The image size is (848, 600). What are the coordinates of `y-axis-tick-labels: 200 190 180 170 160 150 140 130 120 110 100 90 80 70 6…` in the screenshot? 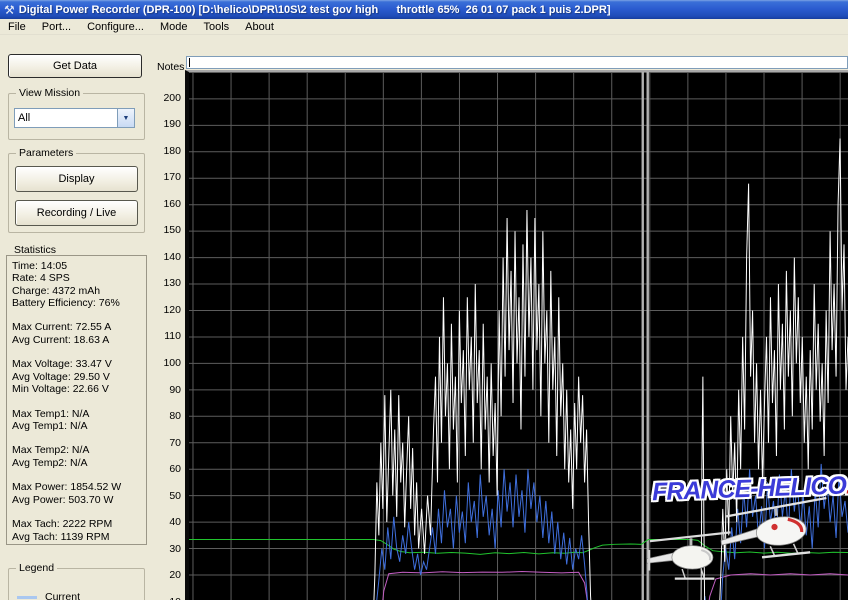 It's located at (166, 318).